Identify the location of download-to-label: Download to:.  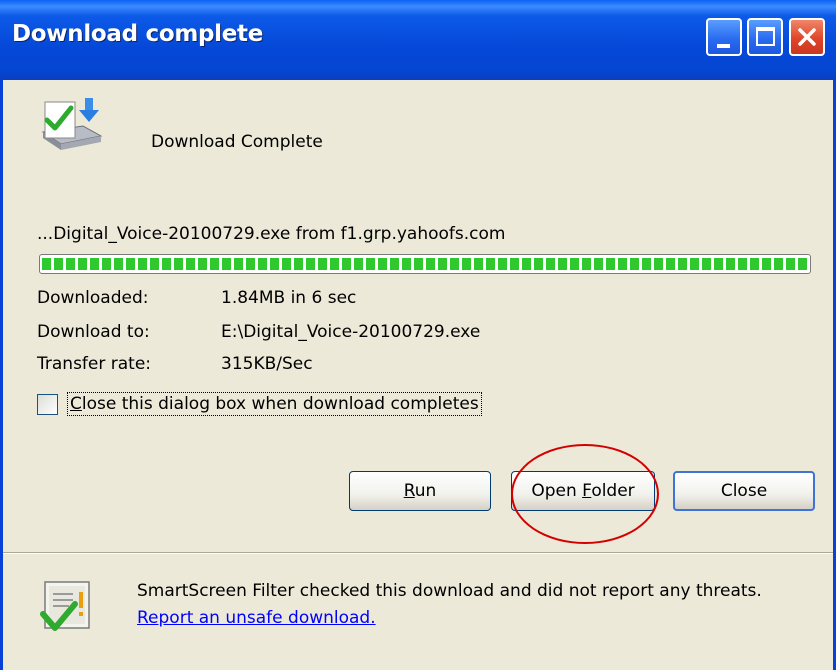
(93, 332).